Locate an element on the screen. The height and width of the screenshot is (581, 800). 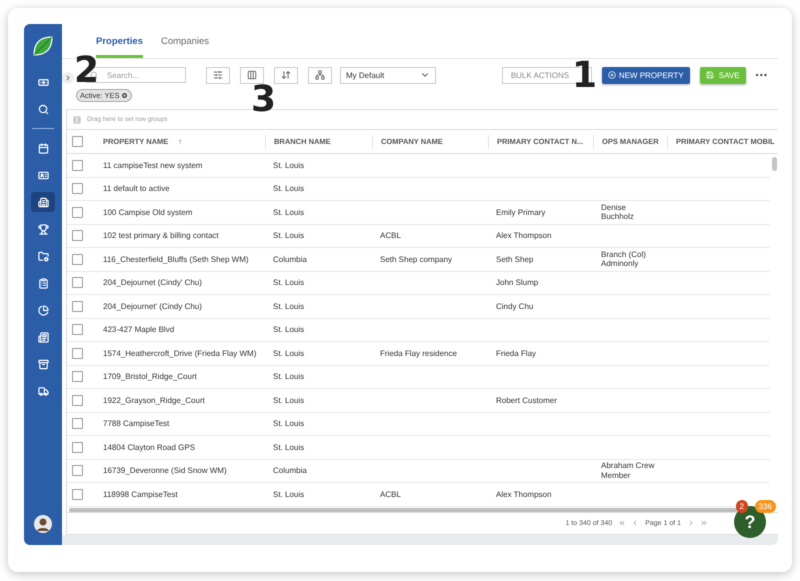
table-cell-text: Emily Primary is located at coordinates (520, 213).